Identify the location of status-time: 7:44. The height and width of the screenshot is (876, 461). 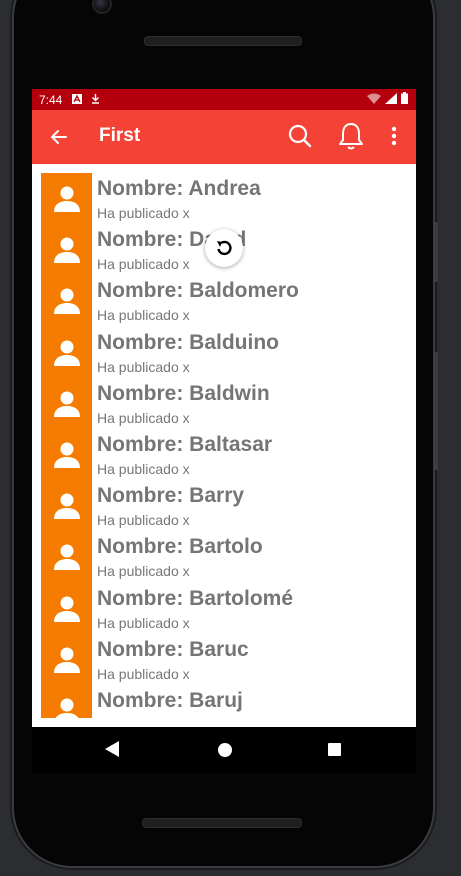
(51, 99).